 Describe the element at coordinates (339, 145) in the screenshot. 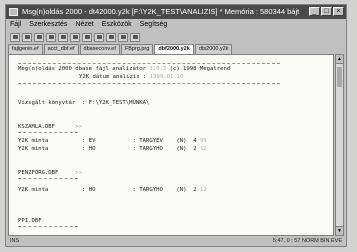

I see `vertical-scrollbar: ▲ ▼` at that location.